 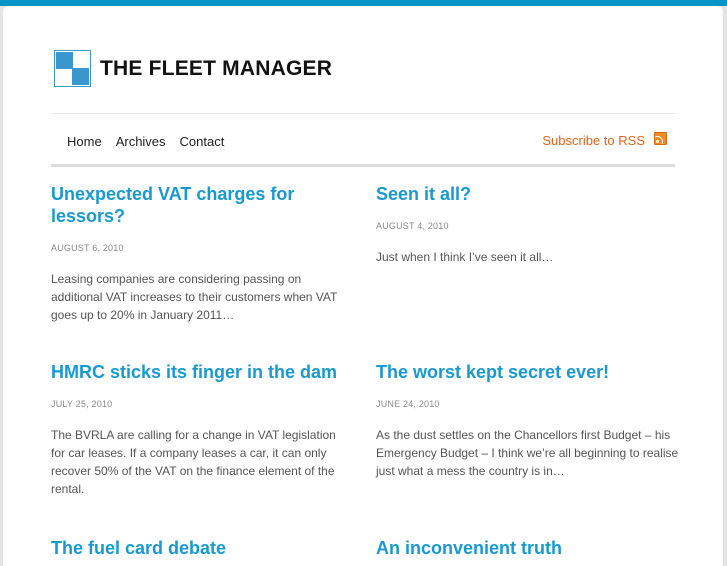 What do you see at coordinates (201, 205) in the screenshot?
I see `post-title: Unexpected VAT charges for lessors?` at bounding box center [201, 205].